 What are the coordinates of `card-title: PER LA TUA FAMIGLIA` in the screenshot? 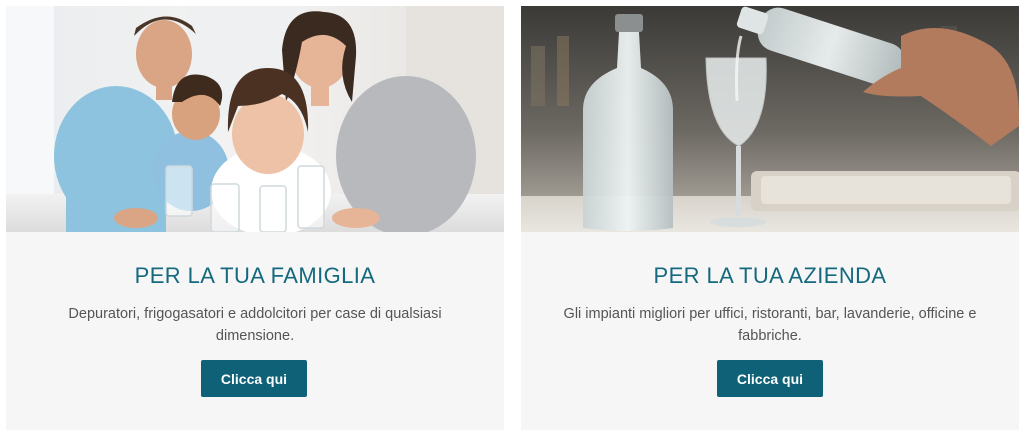 It's located at (255, 275).